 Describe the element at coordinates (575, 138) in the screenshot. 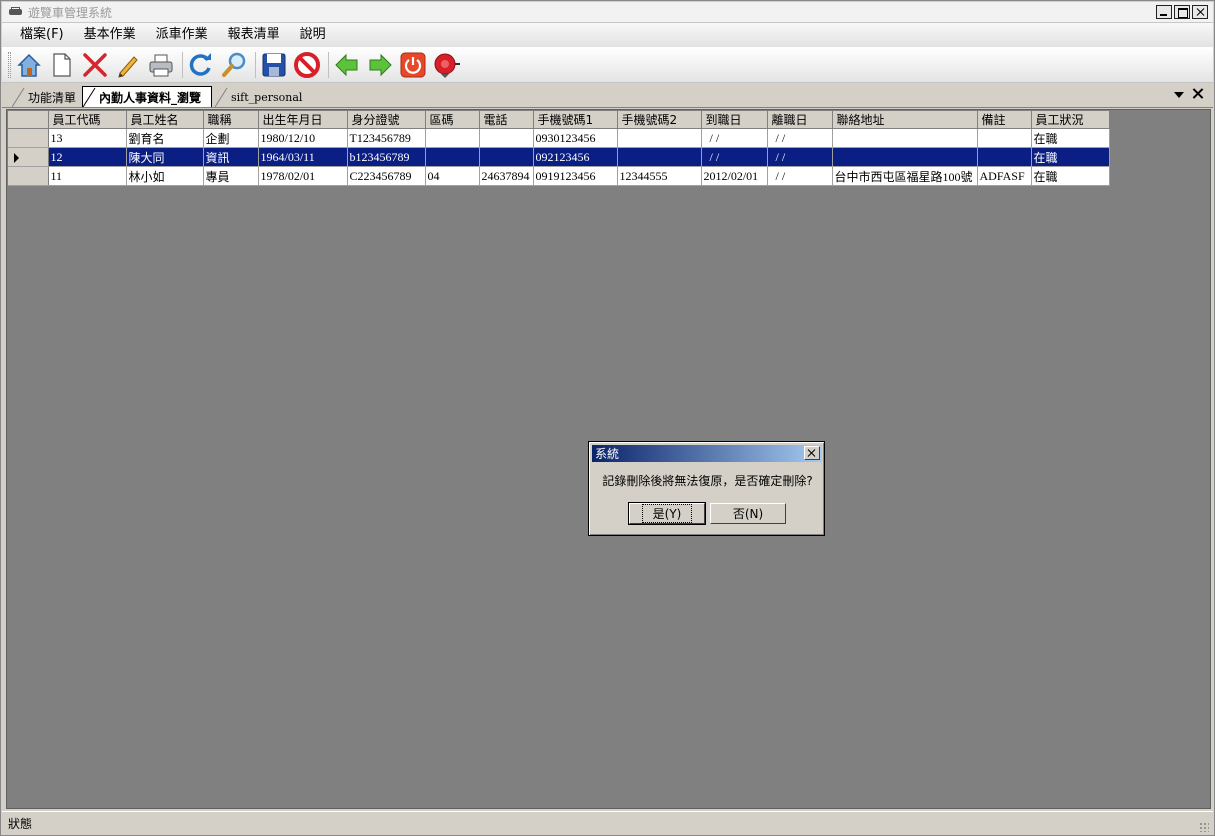

I see `table-cell: 0930123456` at that location.